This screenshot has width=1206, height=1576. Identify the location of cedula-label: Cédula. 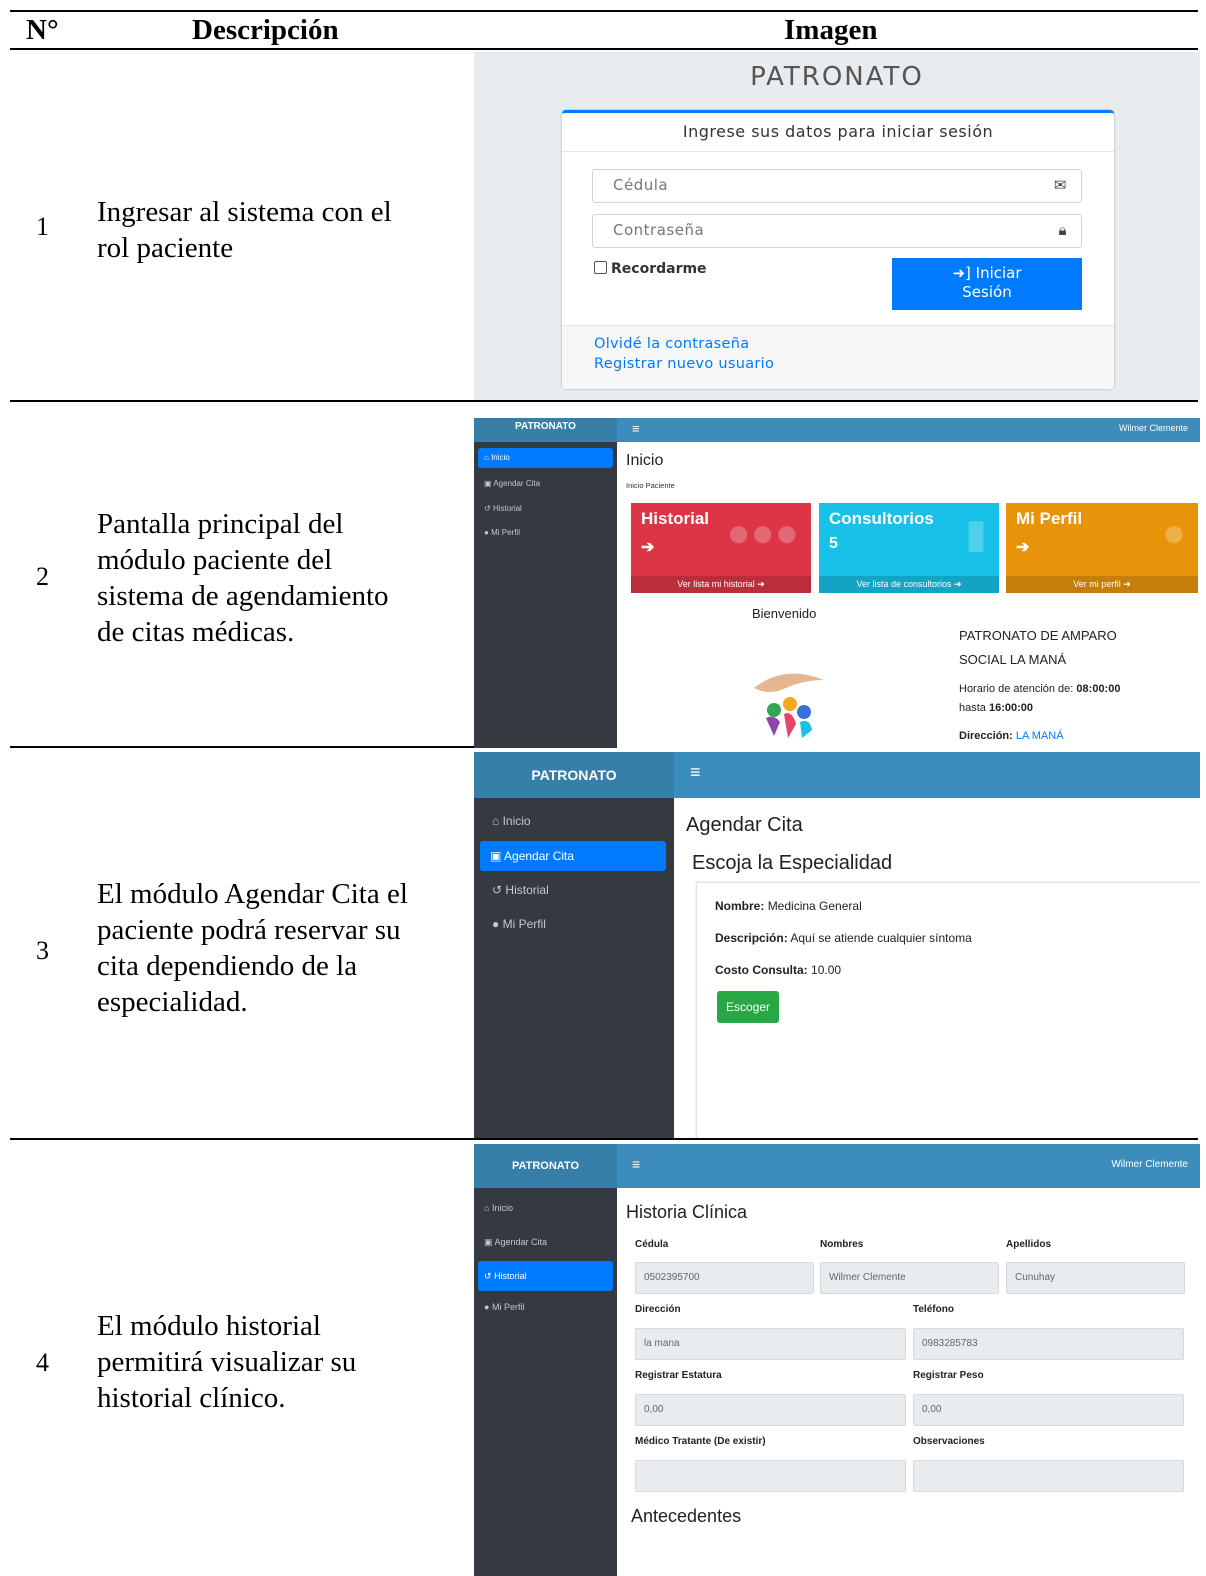
(652, 1244).